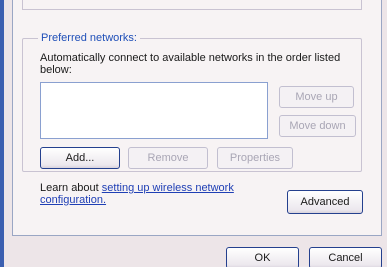 This screenshot has width=387, height=267. Describe the element at coordinates (317, 126) in the screenshot. I see `move-down-button: Move down` at that location.